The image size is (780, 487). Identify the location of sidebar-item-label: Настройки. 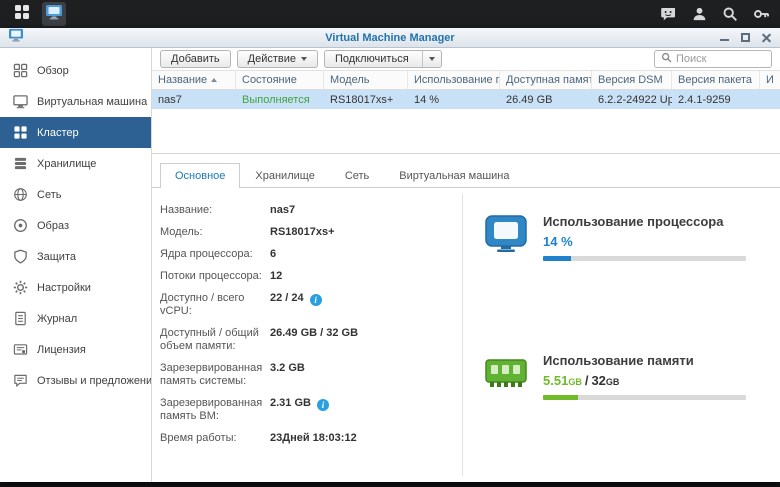
(64, 287).